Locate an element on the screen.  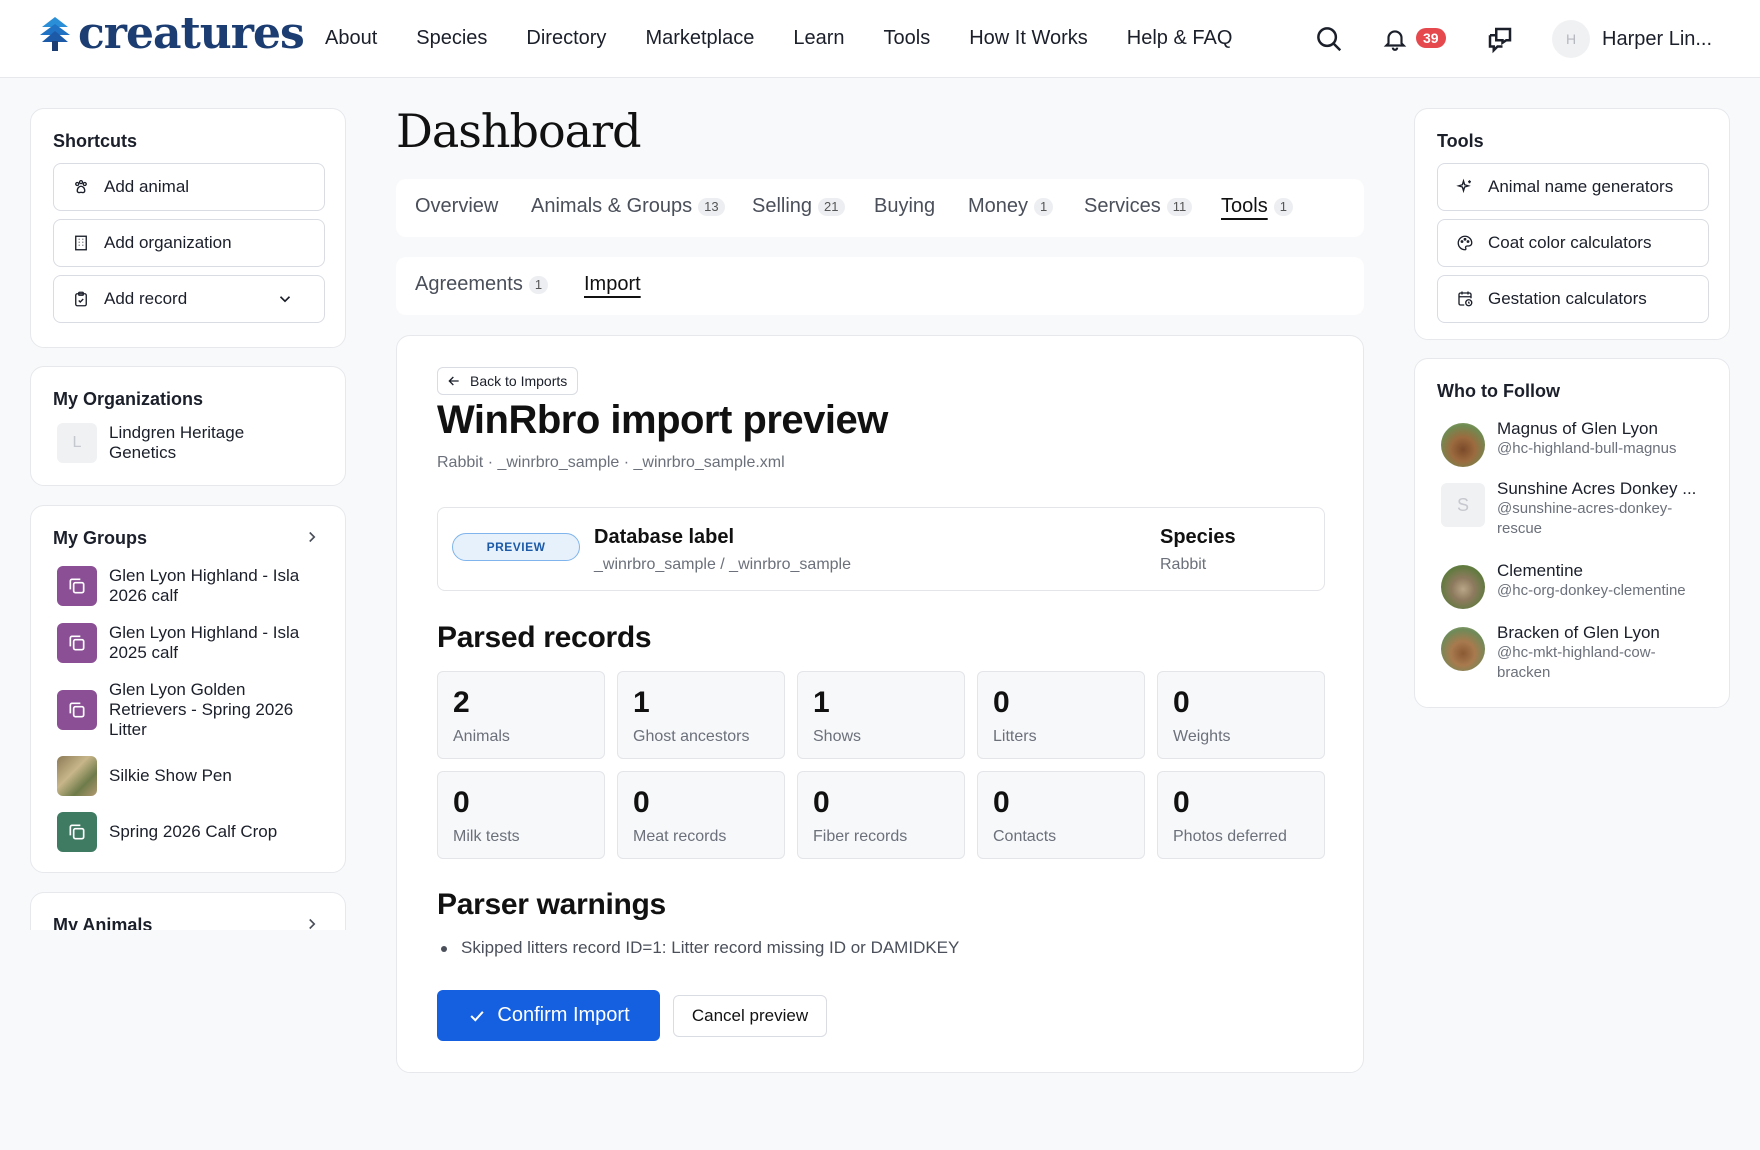
tab-buying: Buying is located at coordinates (904, 206).